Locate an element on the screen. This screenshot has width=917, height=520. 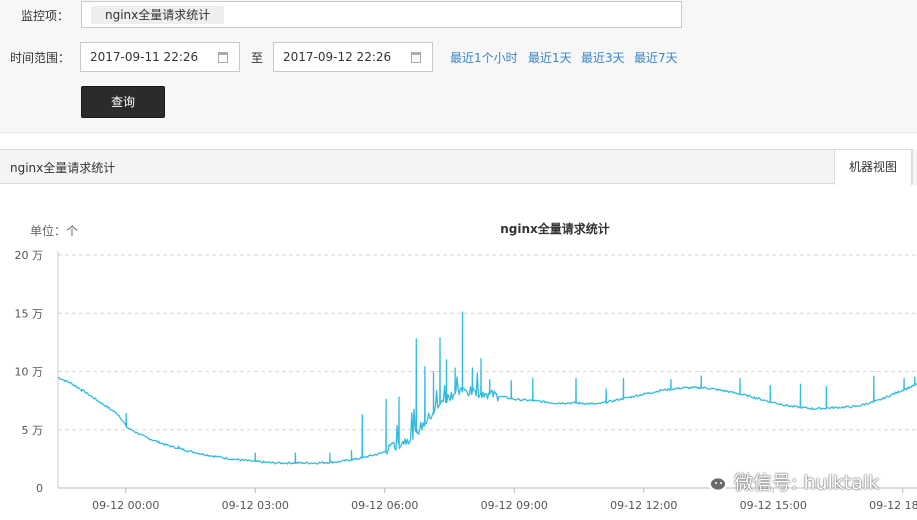
panel-header: nginx全量请求统计 机器视图 is located at coordinates (458, 167).